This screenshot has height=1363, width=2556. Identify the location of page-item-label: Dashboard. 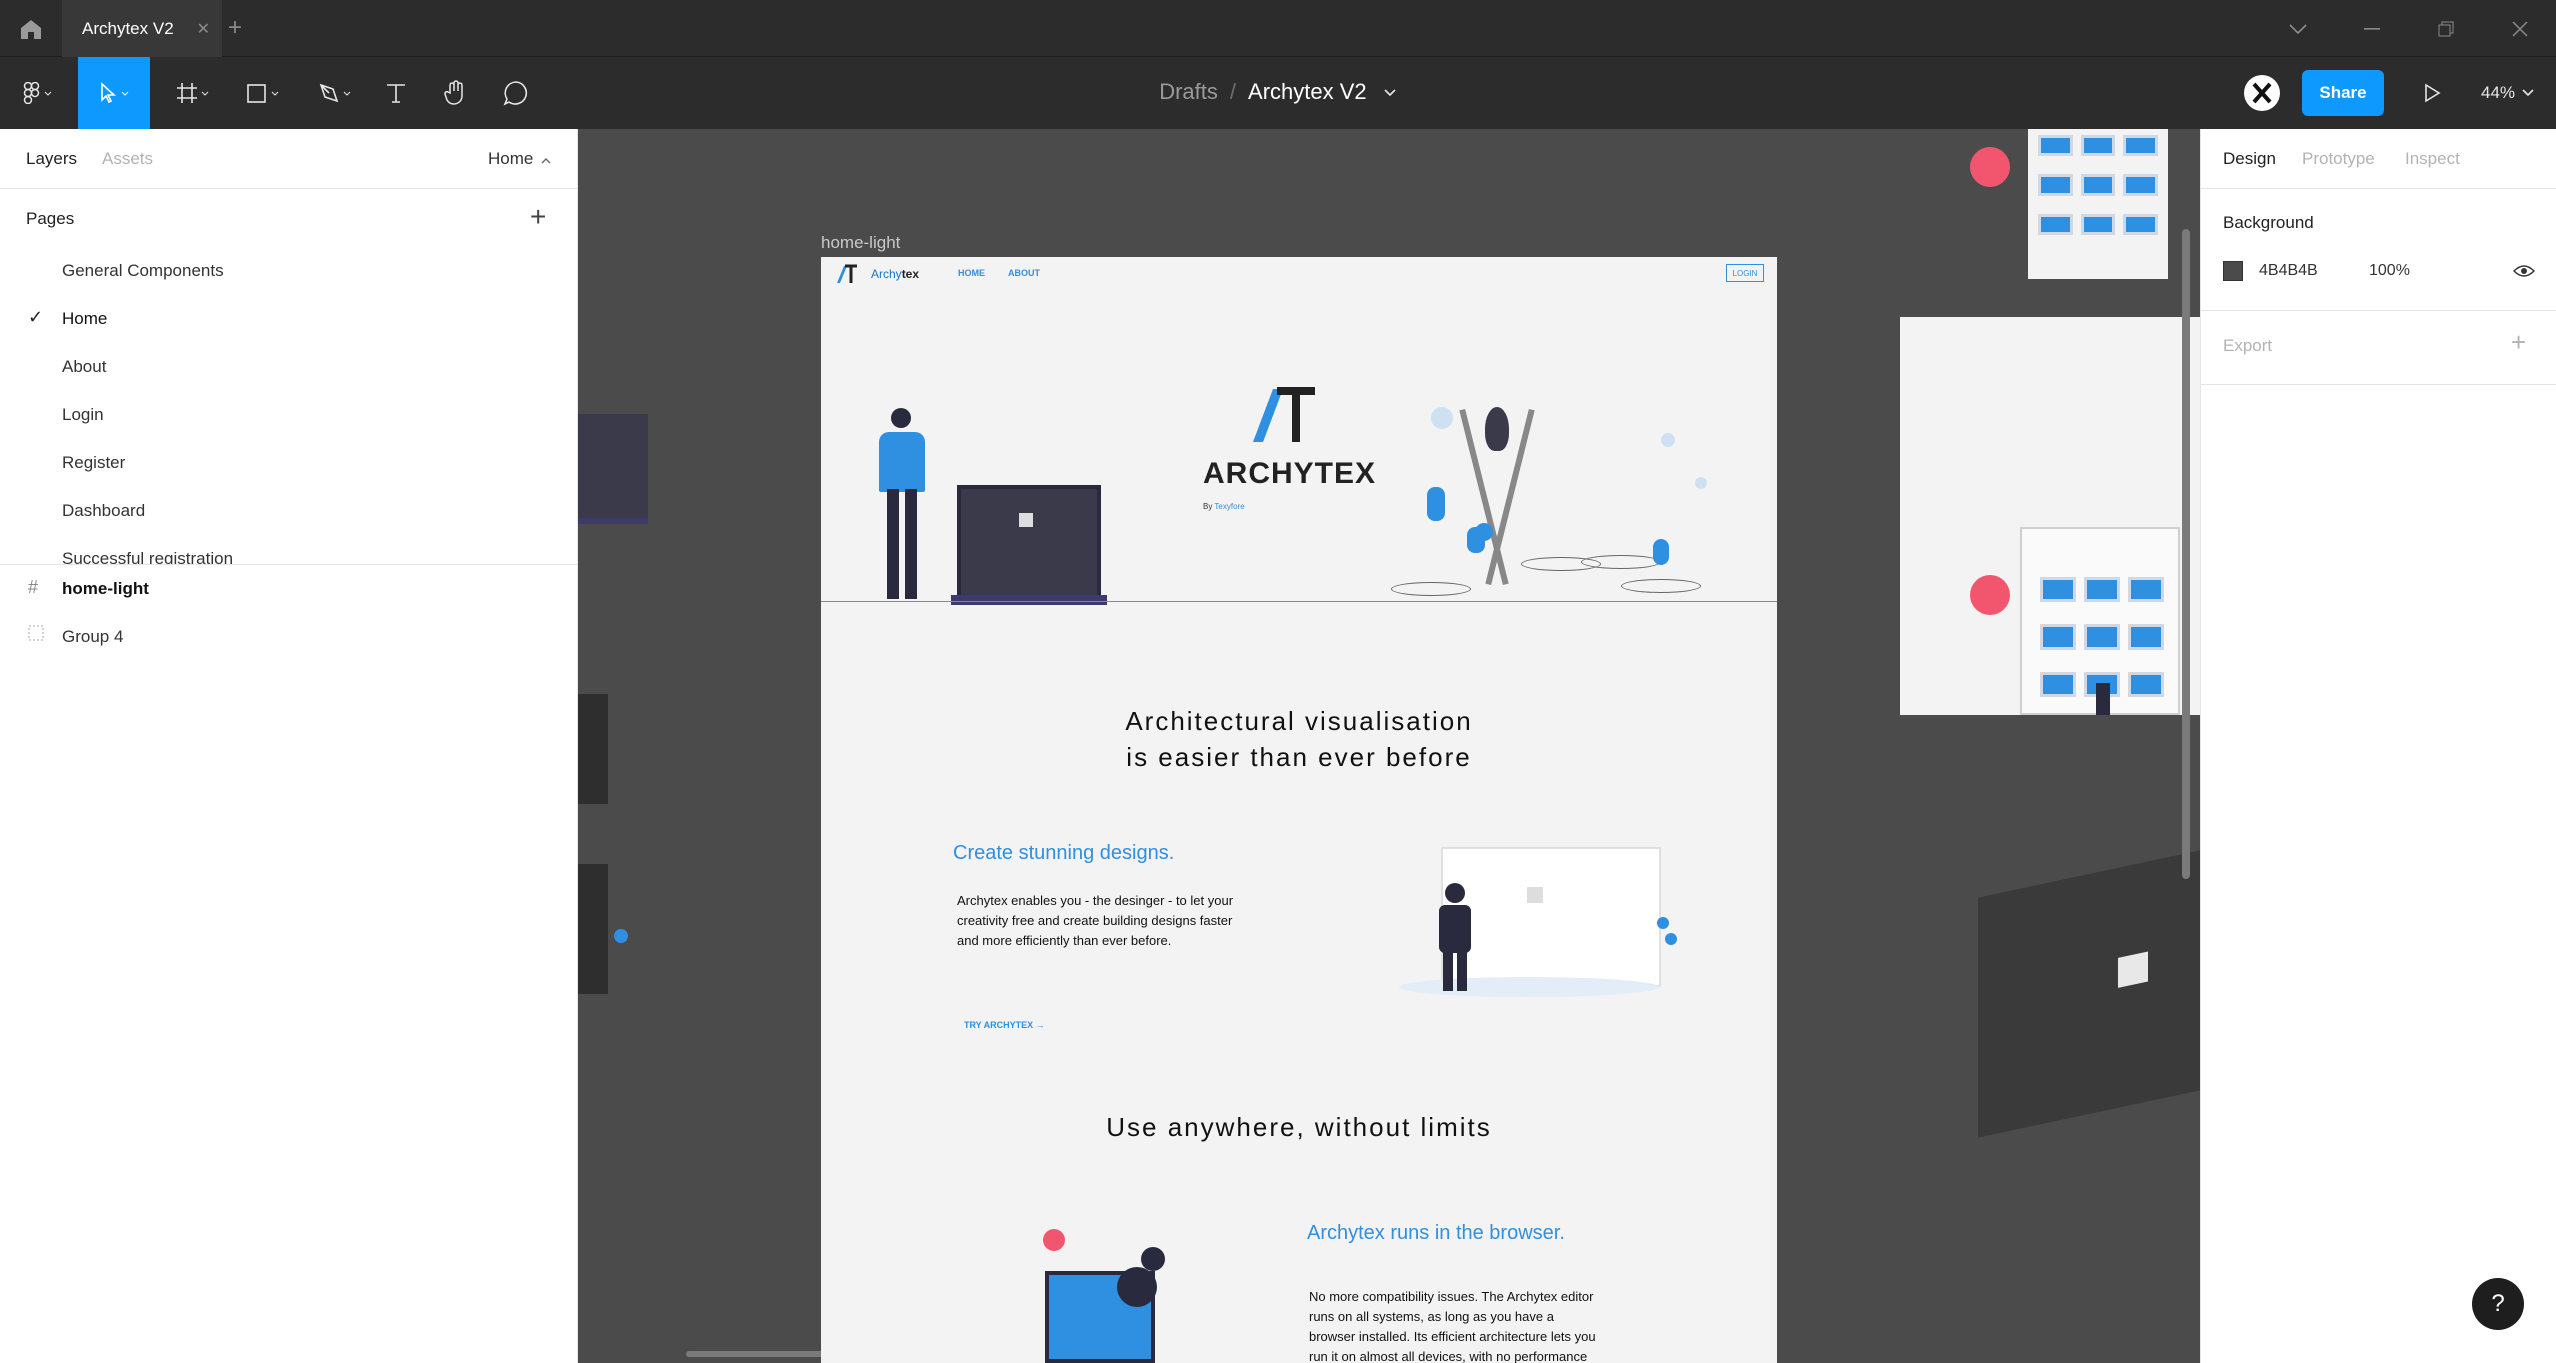
(104, 510).